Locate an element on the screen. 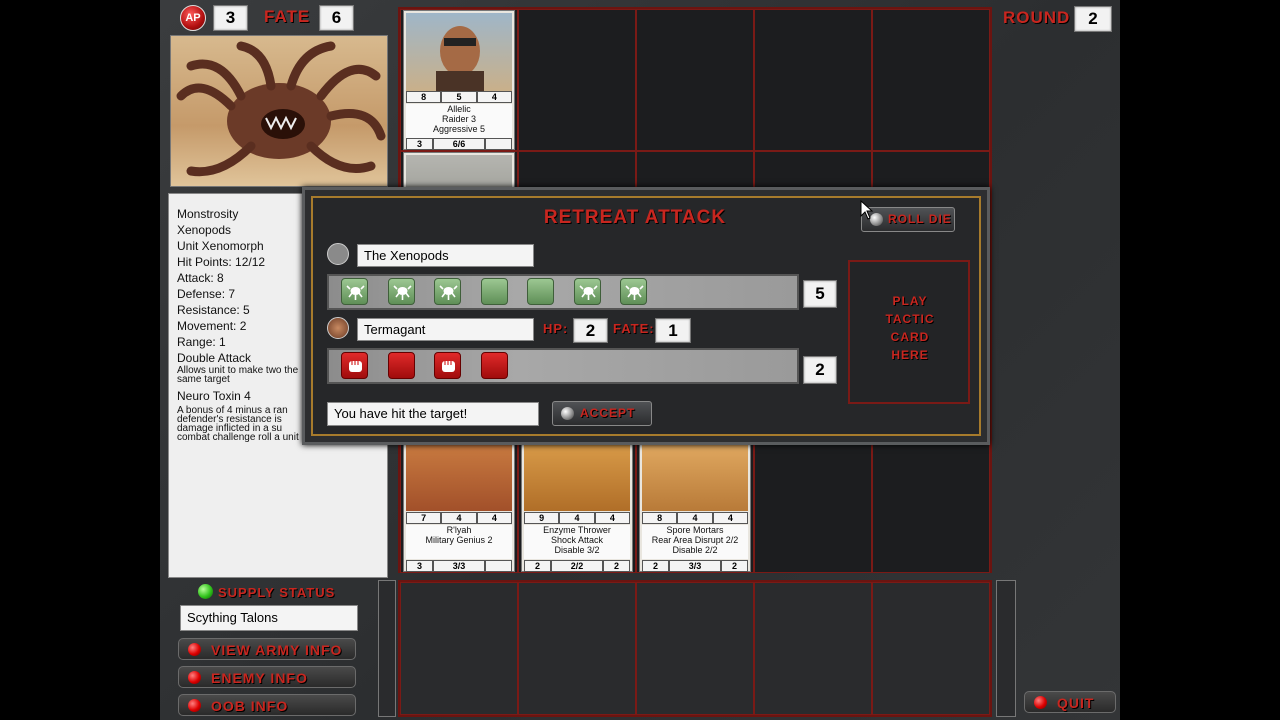 The height and width of the screenshot is (720, 1280). unit-stat-line: Xenopods is located at coordinates (204, 230).